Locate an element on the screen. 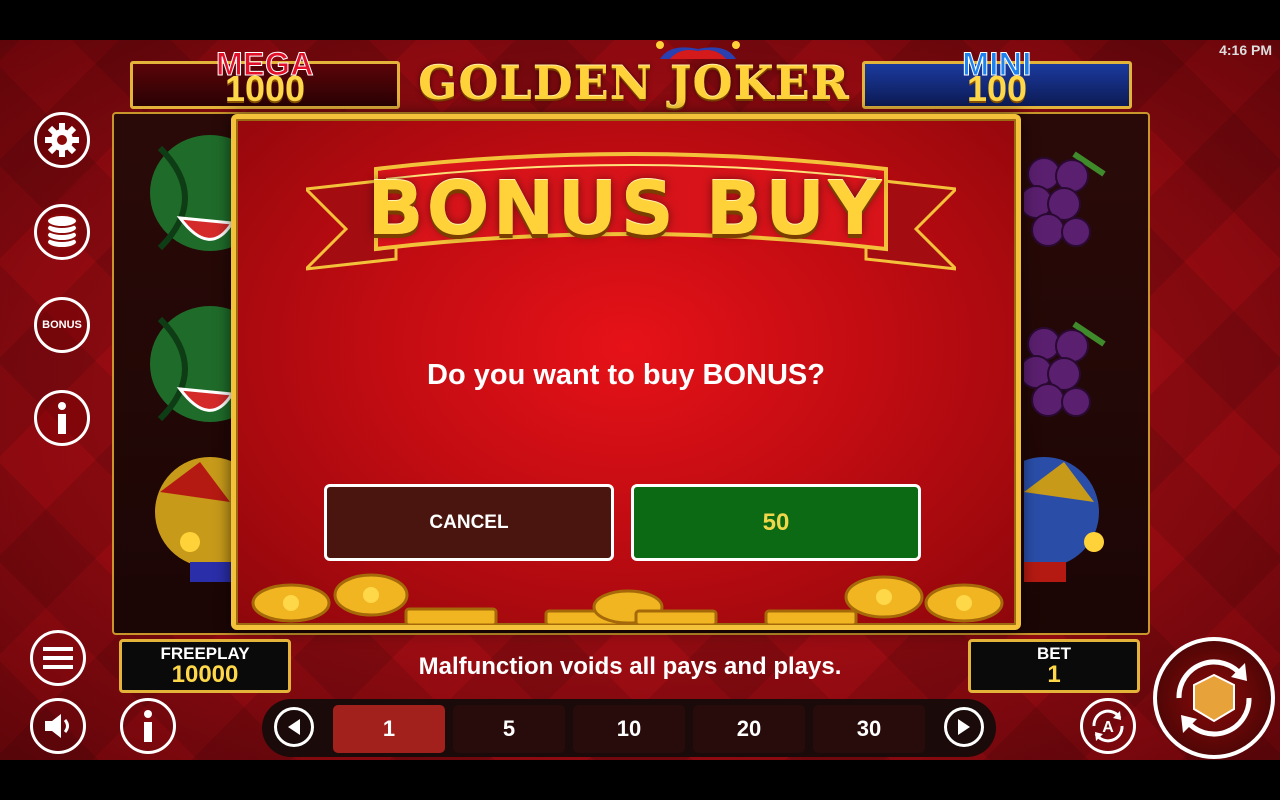 This screenshot has width=1280, height=800. spin-icon is located at coordinates (1214, 698).